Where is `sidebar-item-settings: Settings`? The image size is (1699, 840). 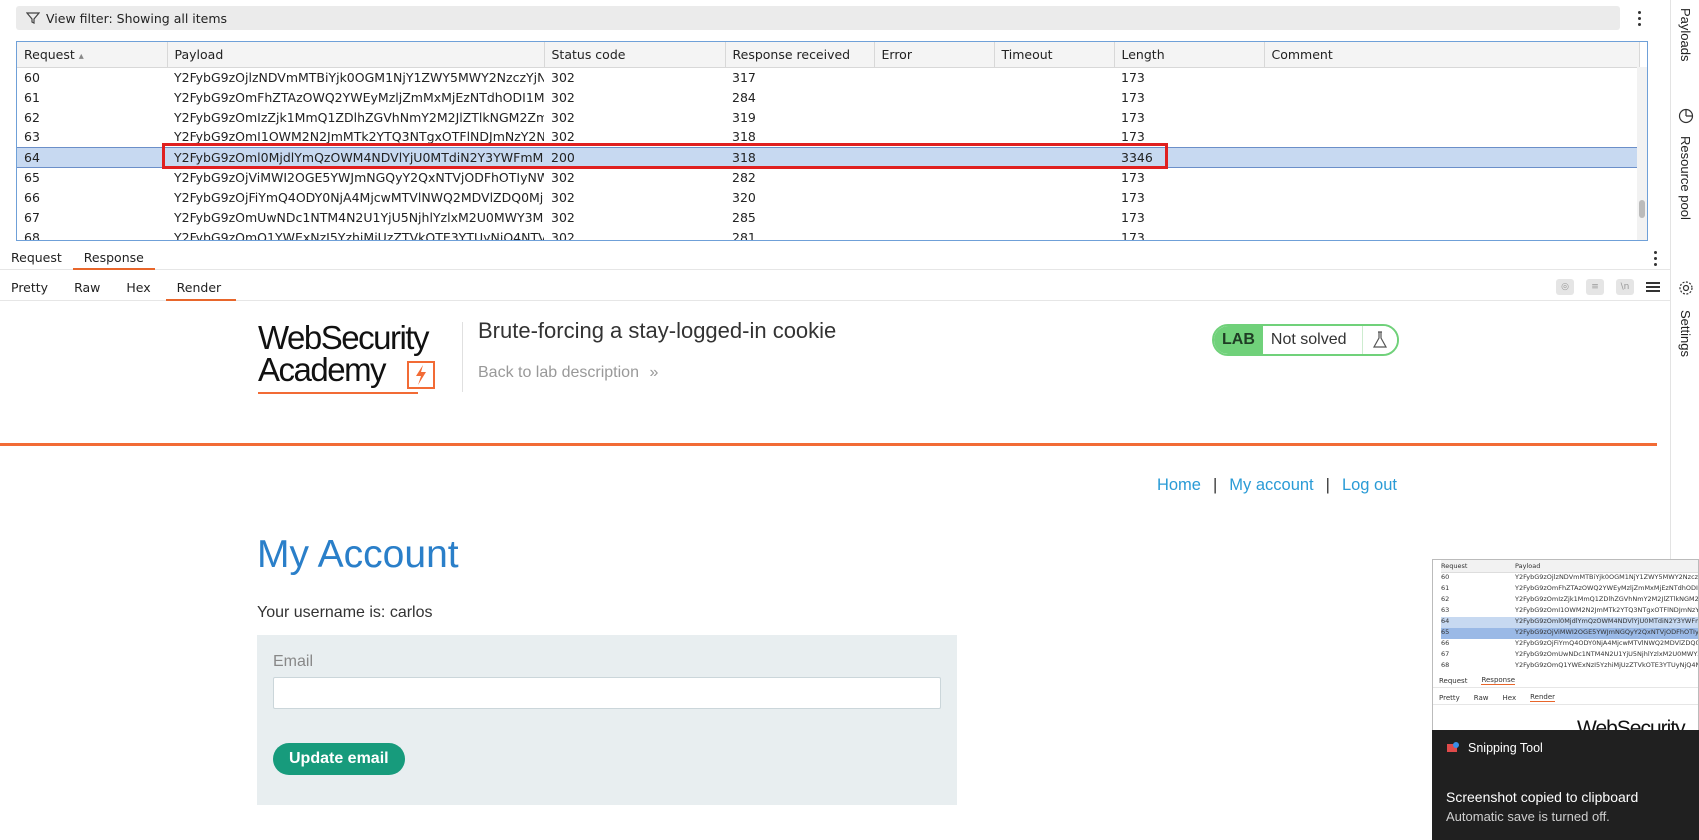 sidebar-item-settings: Settings is located at coordinates (1685, 318).